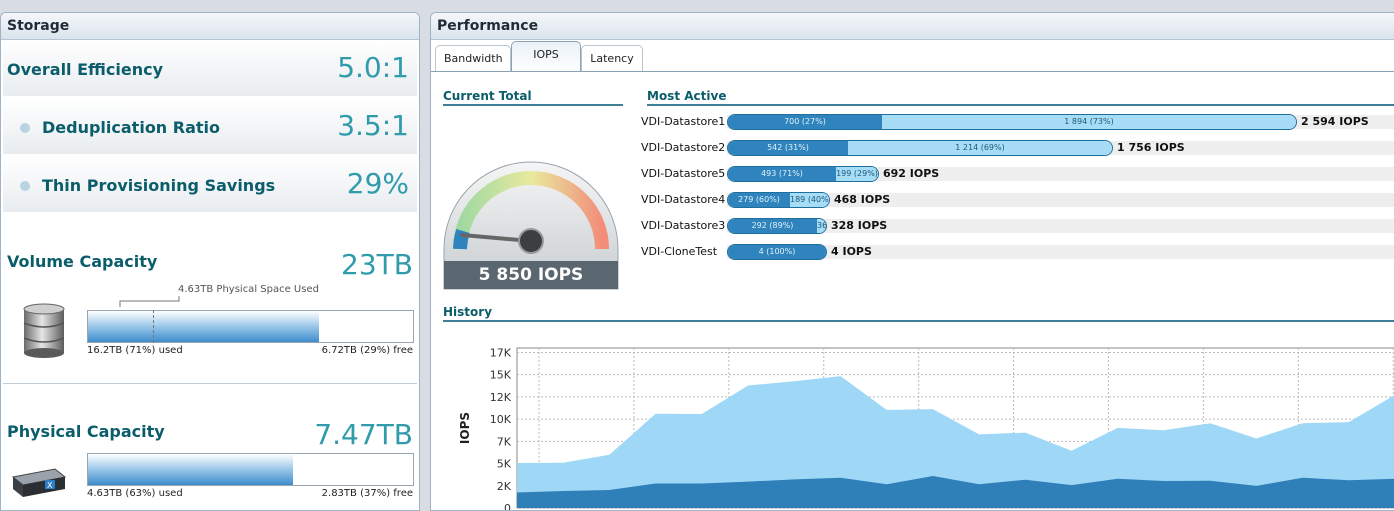  What do you see at coordinates (912, 26) in the screenshot?
I see `performance-panel-title: Performance` at bounding box center [912, 26].